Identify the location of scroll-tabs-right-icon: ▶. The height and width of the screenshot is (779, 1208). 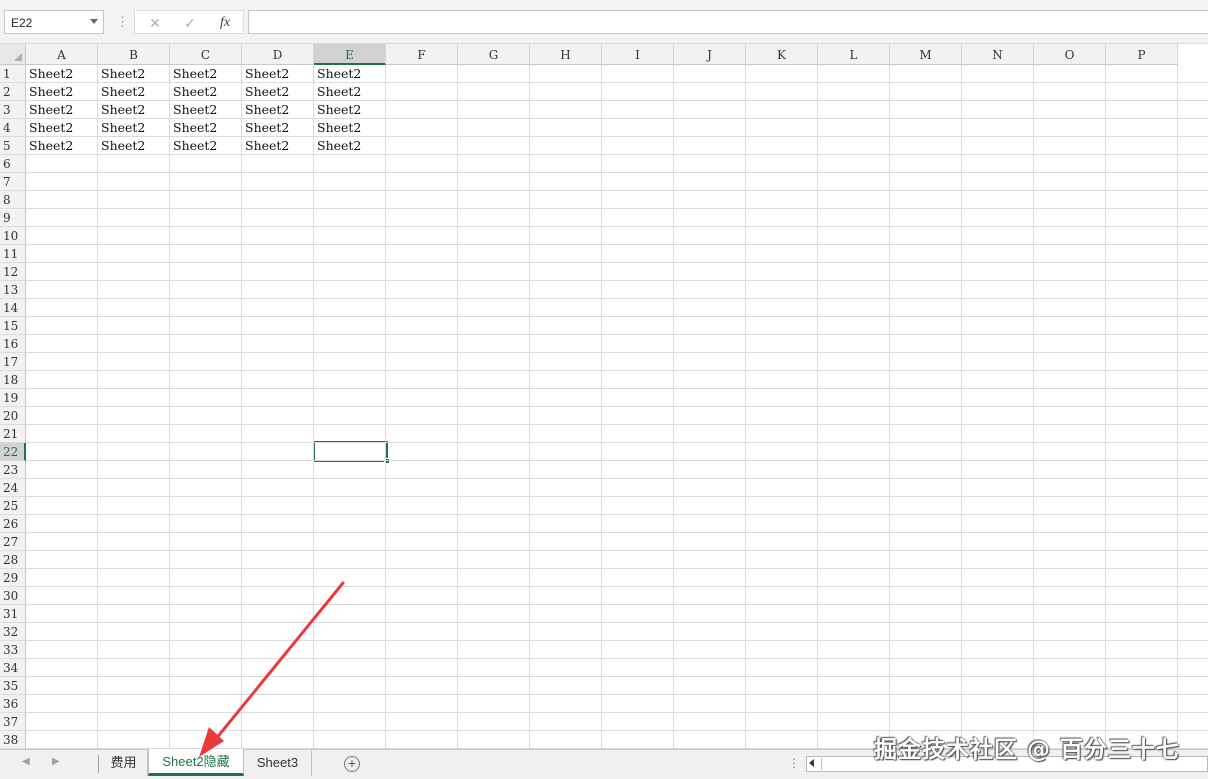
(56, 761).